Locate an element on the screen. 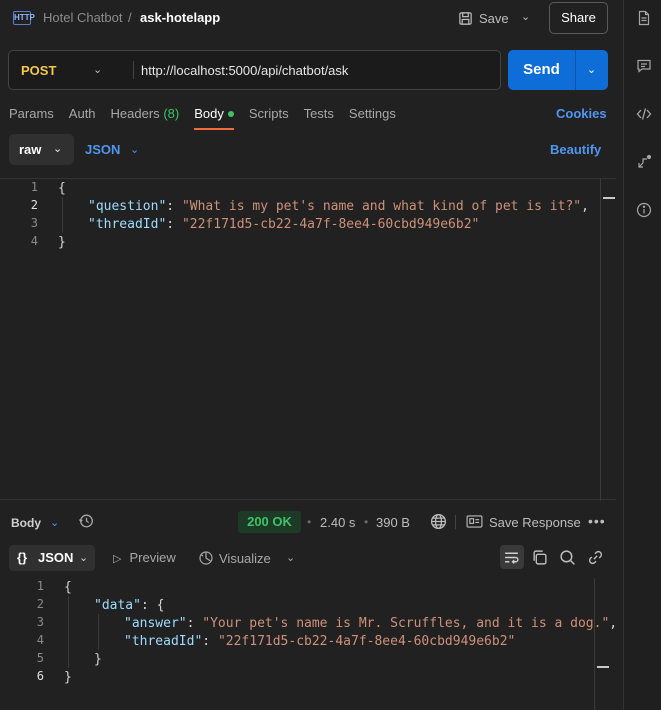 This screenshot has height=710, width=661. breadcrumb-request: ask-hotelapp is located at coordinates (180, 17).